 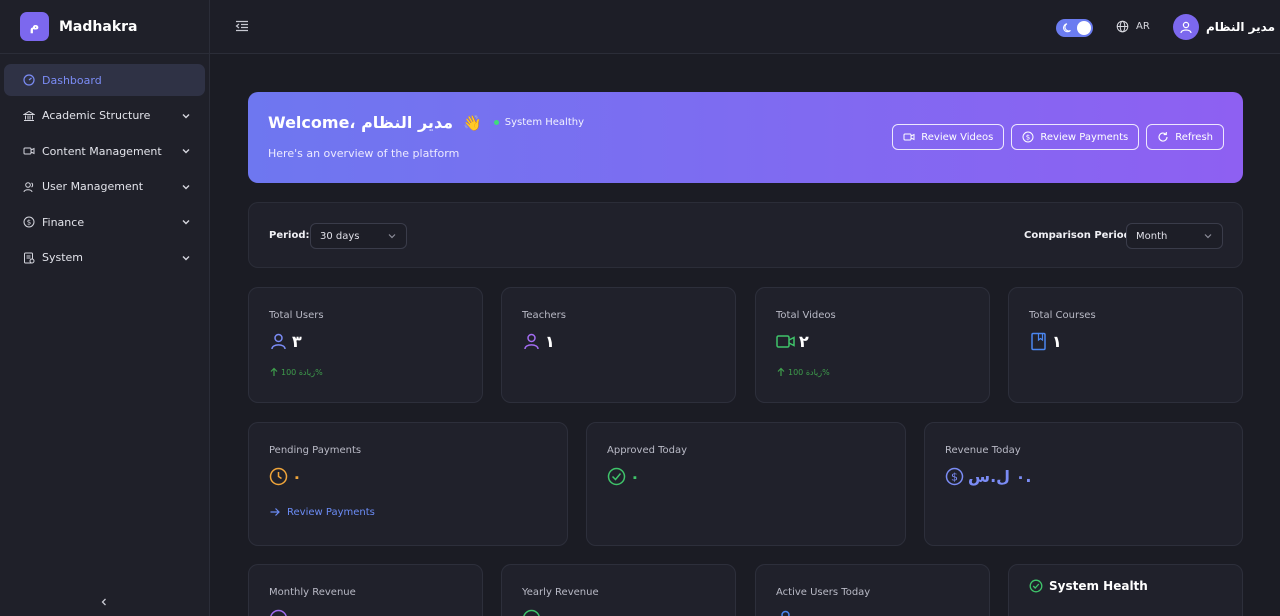 What do you see at coordinates (365, 345) in the screenshot?
I see `stat-card-total-users: Total Users ٣ زيادة 100%` at bounding box center [365, 345].